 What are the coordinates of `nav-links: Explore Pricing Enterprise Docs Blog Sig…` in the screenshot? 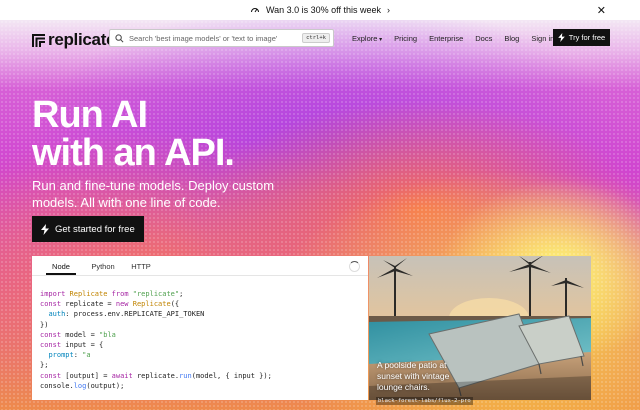 It's located at (459, 38).